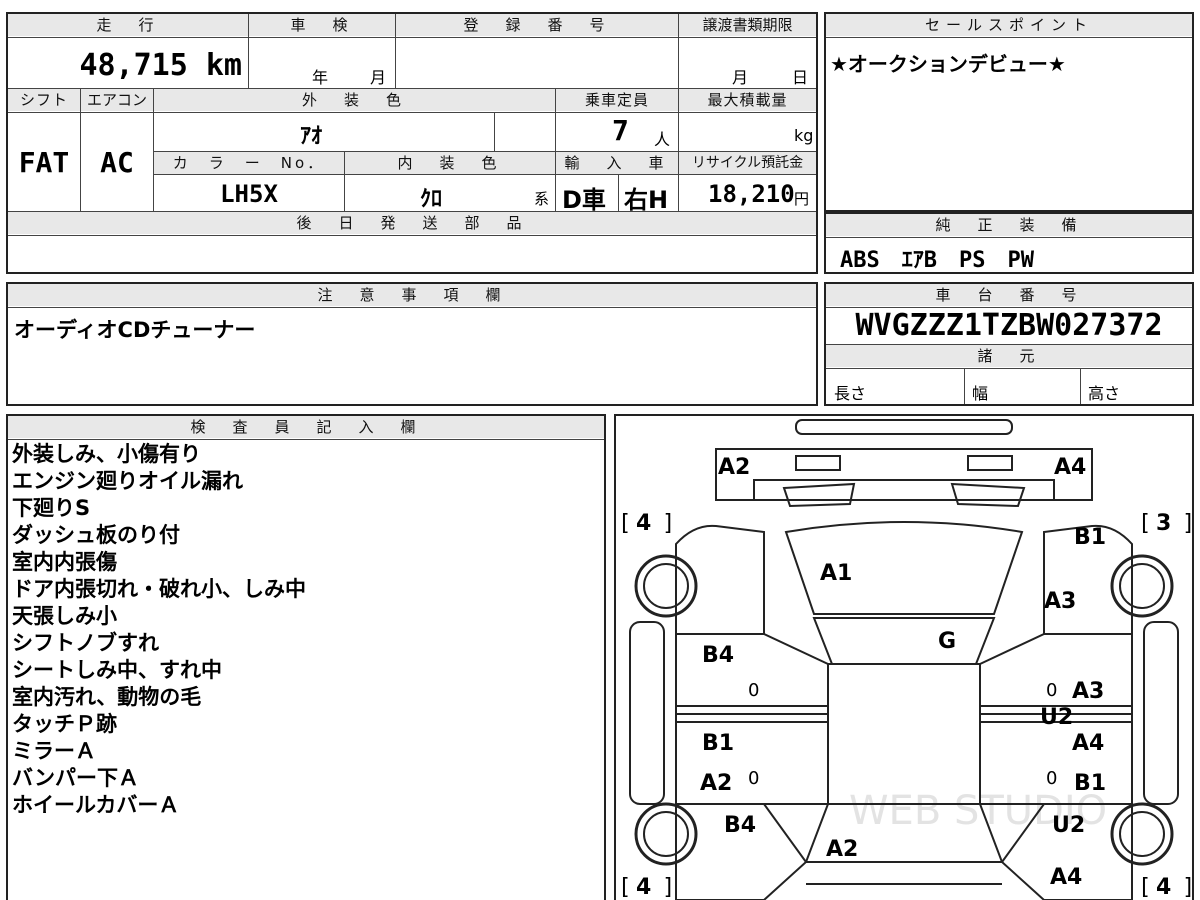 Image resolution: width=1200 pixels, height=900 pixels. I want to click on spec-header: 諸 元, so click(1009, 356).